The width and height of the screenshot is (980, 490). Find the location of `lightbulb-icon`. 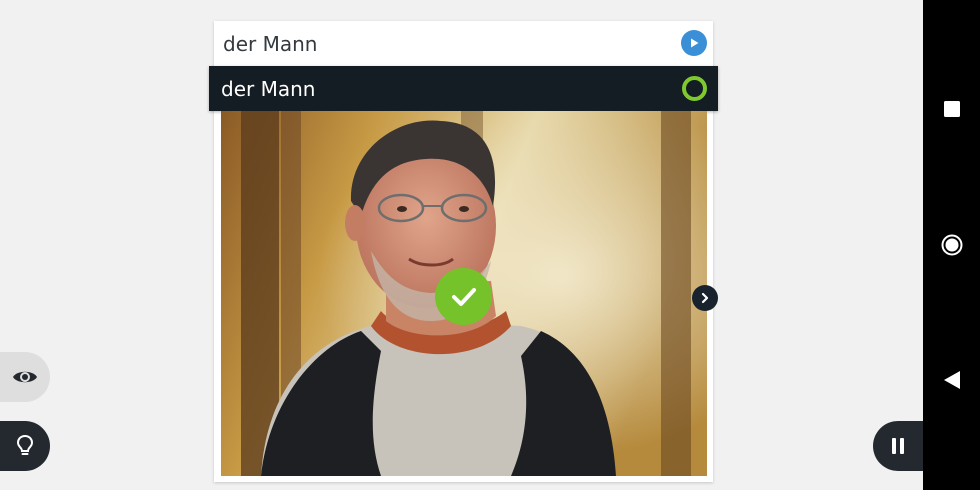

lightbulb-icon is located at coordinates (25, 444).